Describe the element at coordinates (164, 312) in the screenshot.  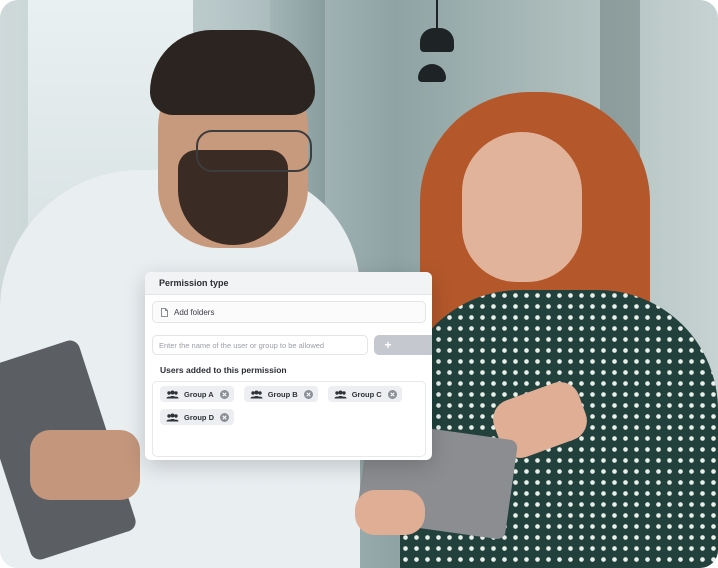
I see `file-icon` at that location.